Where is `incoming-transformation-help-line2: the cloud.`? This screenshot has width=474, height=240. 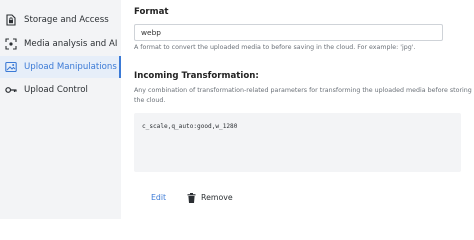 incoming-transformation-help-line2: the cloud. is located at coordinates (150, 100).